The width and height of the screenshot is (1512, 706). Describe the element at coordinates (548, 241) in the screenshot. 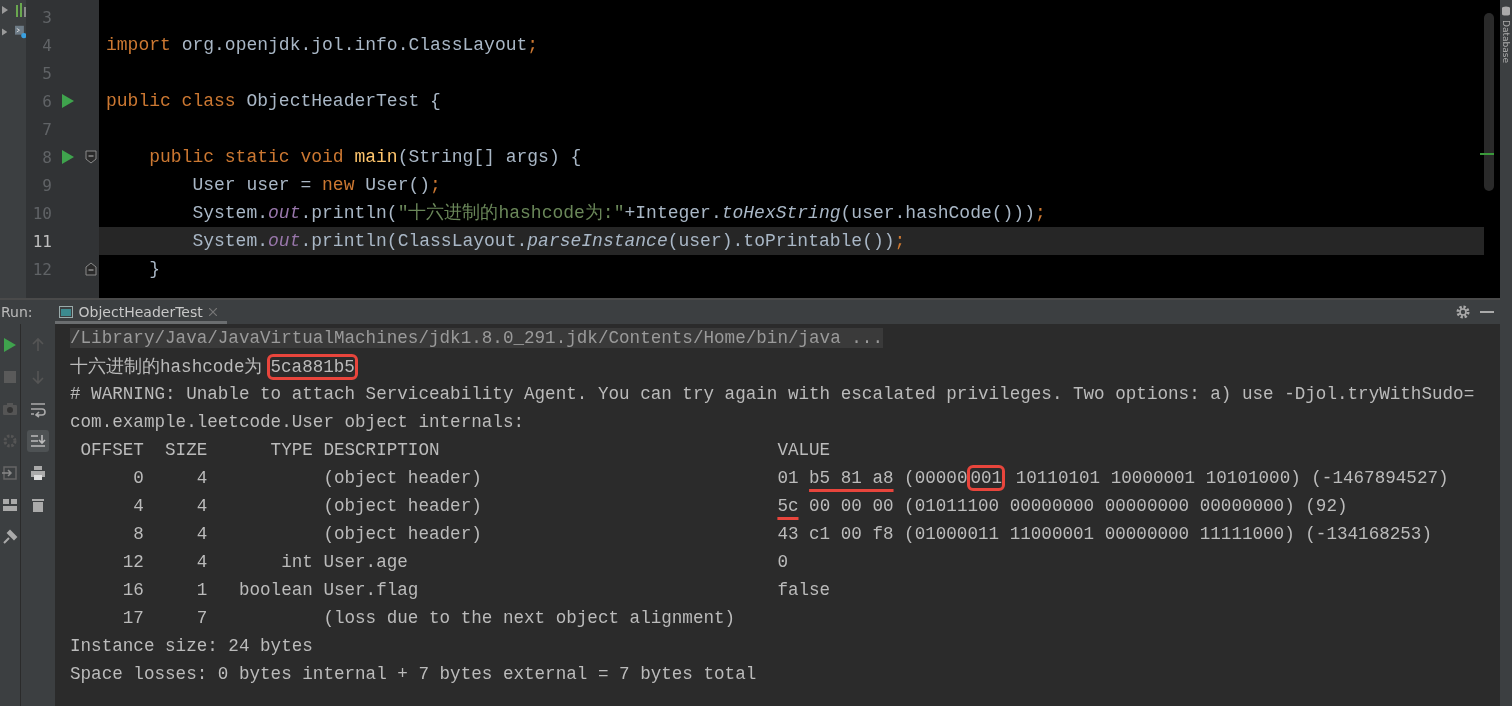

I see `code-line: System.out.println(ClassLayout.parseInstance(user).toPrintable());` at that location.